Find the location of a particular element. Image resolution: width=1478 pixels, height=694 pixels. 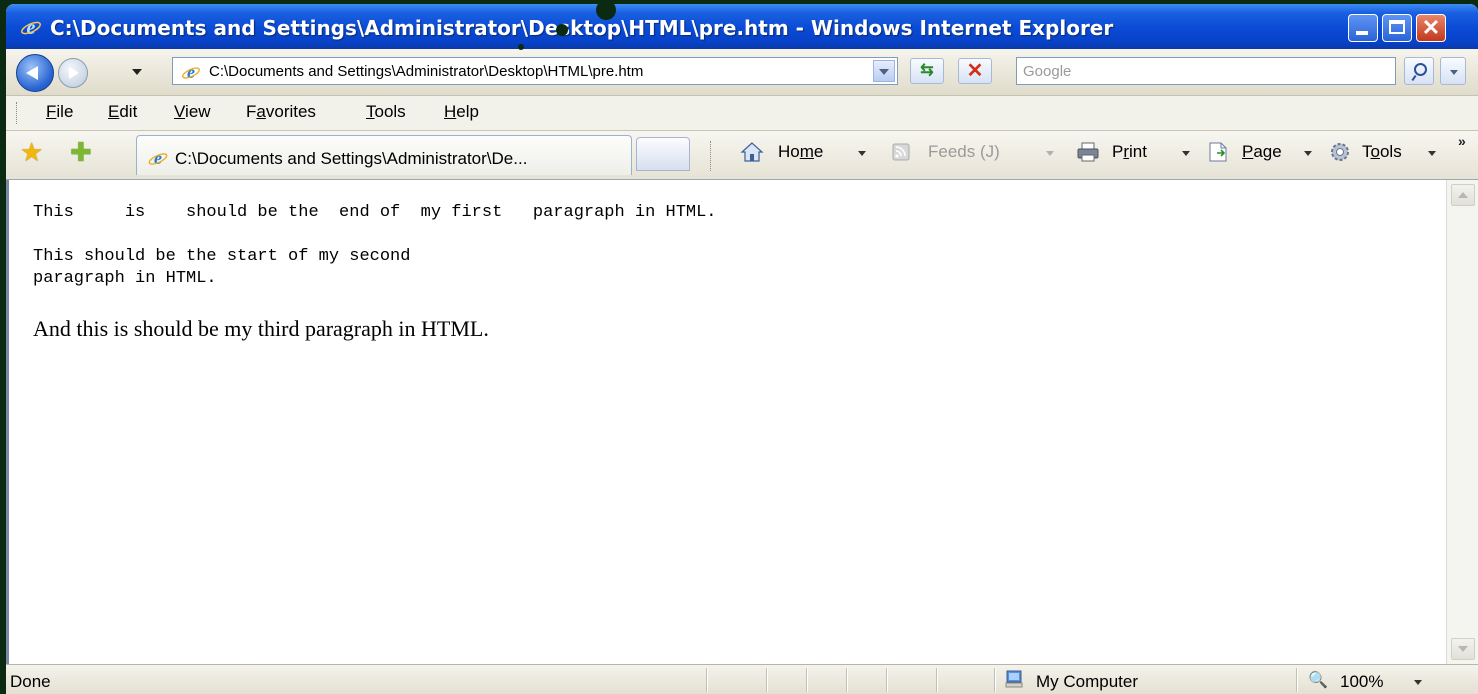

maximize-button is located at coordinates (1397, 28).